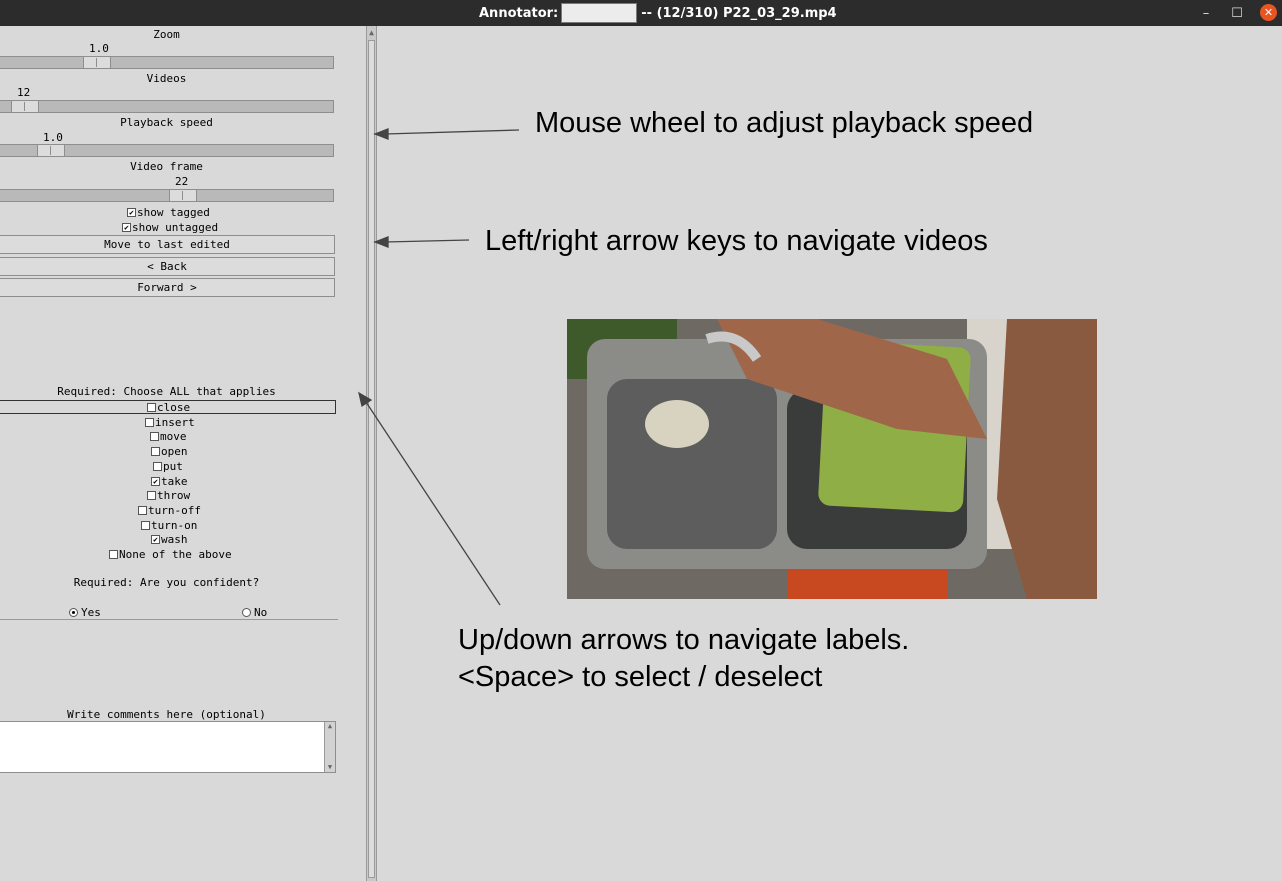 The image size is (1282, 881). What do you see at coordinates (684, 640) in the screenshot?
I see `hint-updown-line1: Up/down arrows to navigate labels.` at bounding box center [684, 640].